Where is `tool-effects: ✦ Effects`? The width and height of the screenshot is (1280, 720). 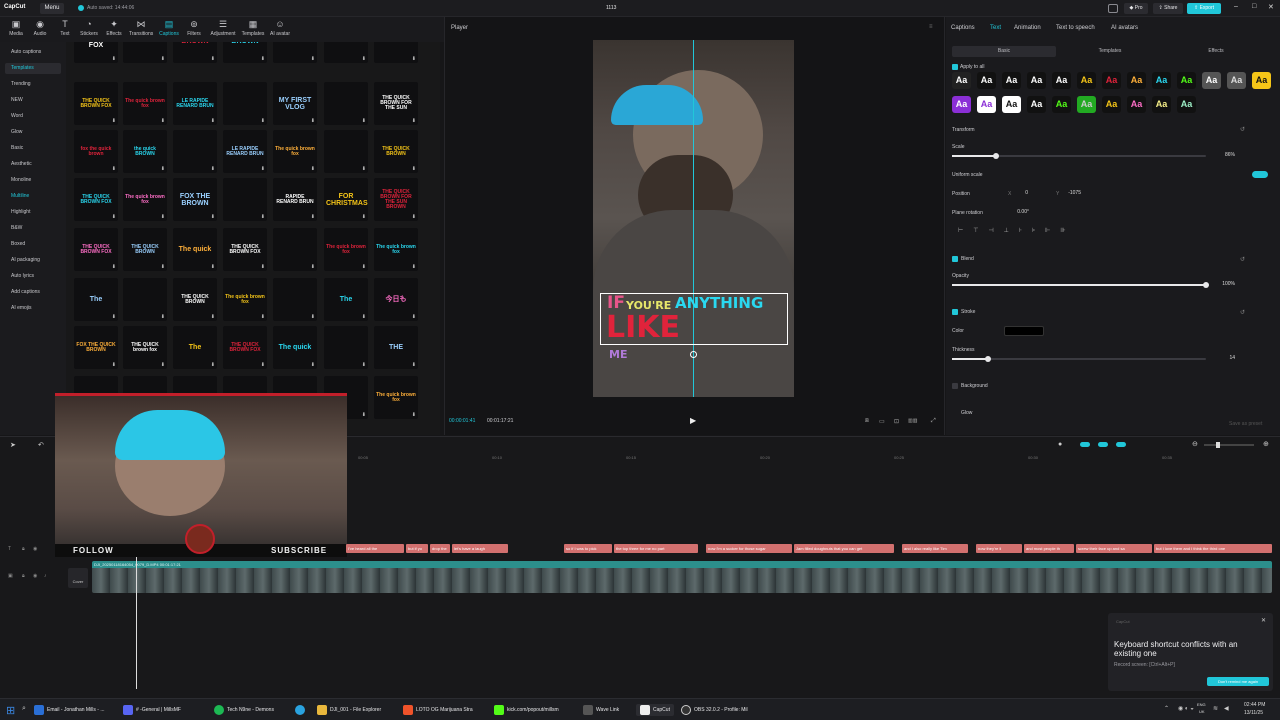 tool-effects: ✦ Effects is located at coordinates (114, 29).